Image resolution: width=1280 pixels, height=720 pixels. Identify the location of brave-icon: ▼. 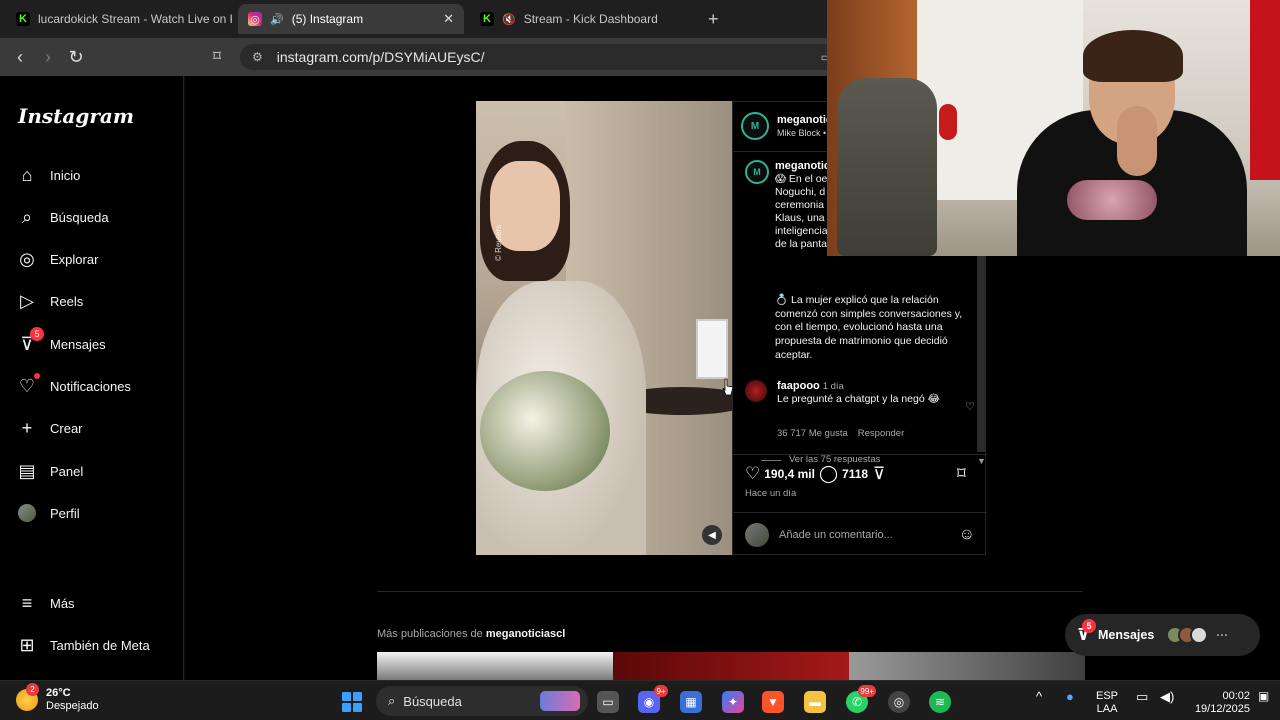
(773, 702).